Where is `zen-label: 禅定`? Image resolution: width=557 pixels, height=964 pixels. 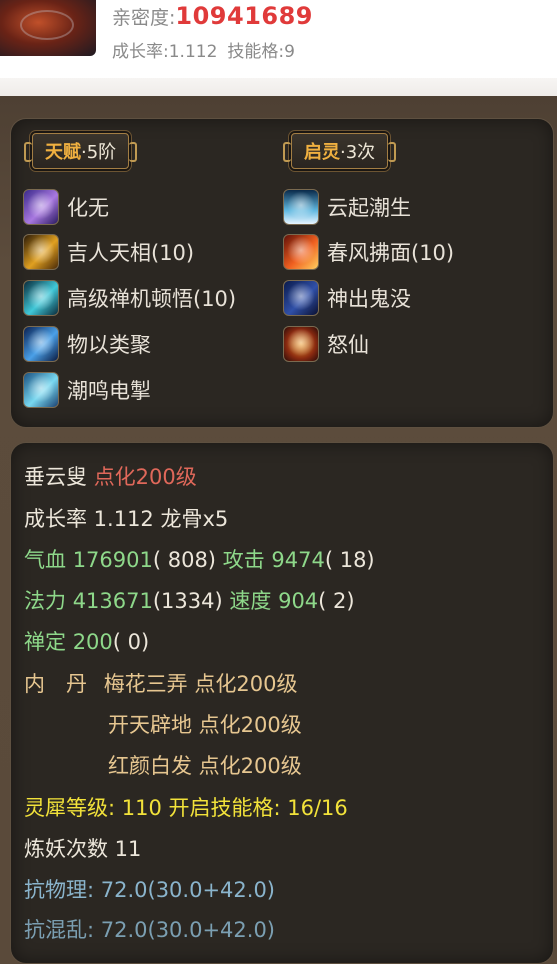 zen-label: 禅定 is located at coordinates (45, 642).